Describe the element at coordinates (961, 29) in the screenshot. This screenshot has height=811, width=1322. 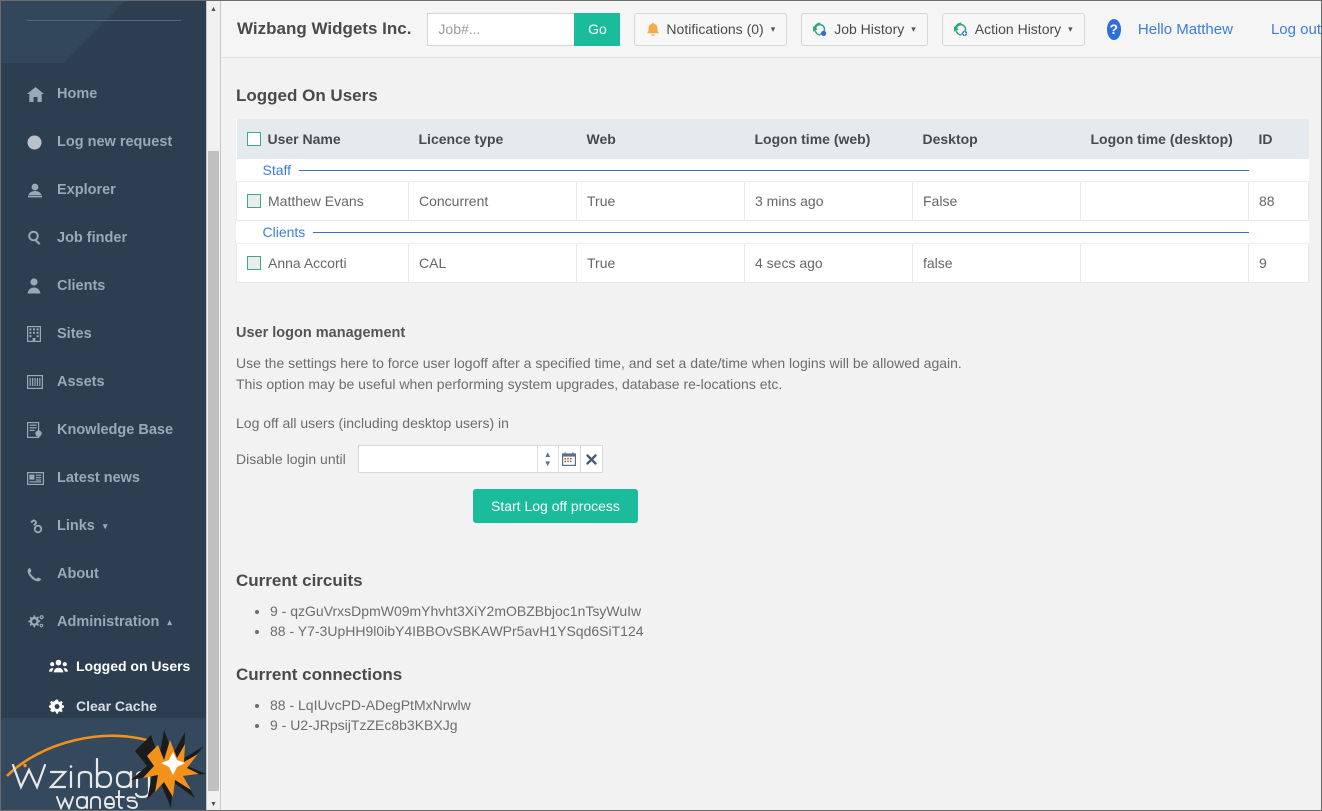
I see `history-add-icon` at that location.